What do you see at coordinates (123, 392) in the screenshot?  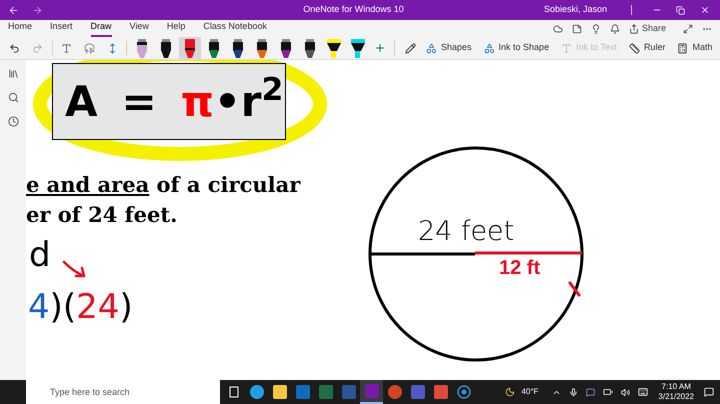 I see `taskbar-search-field: Type here to search` at bounding box center [123, 392].